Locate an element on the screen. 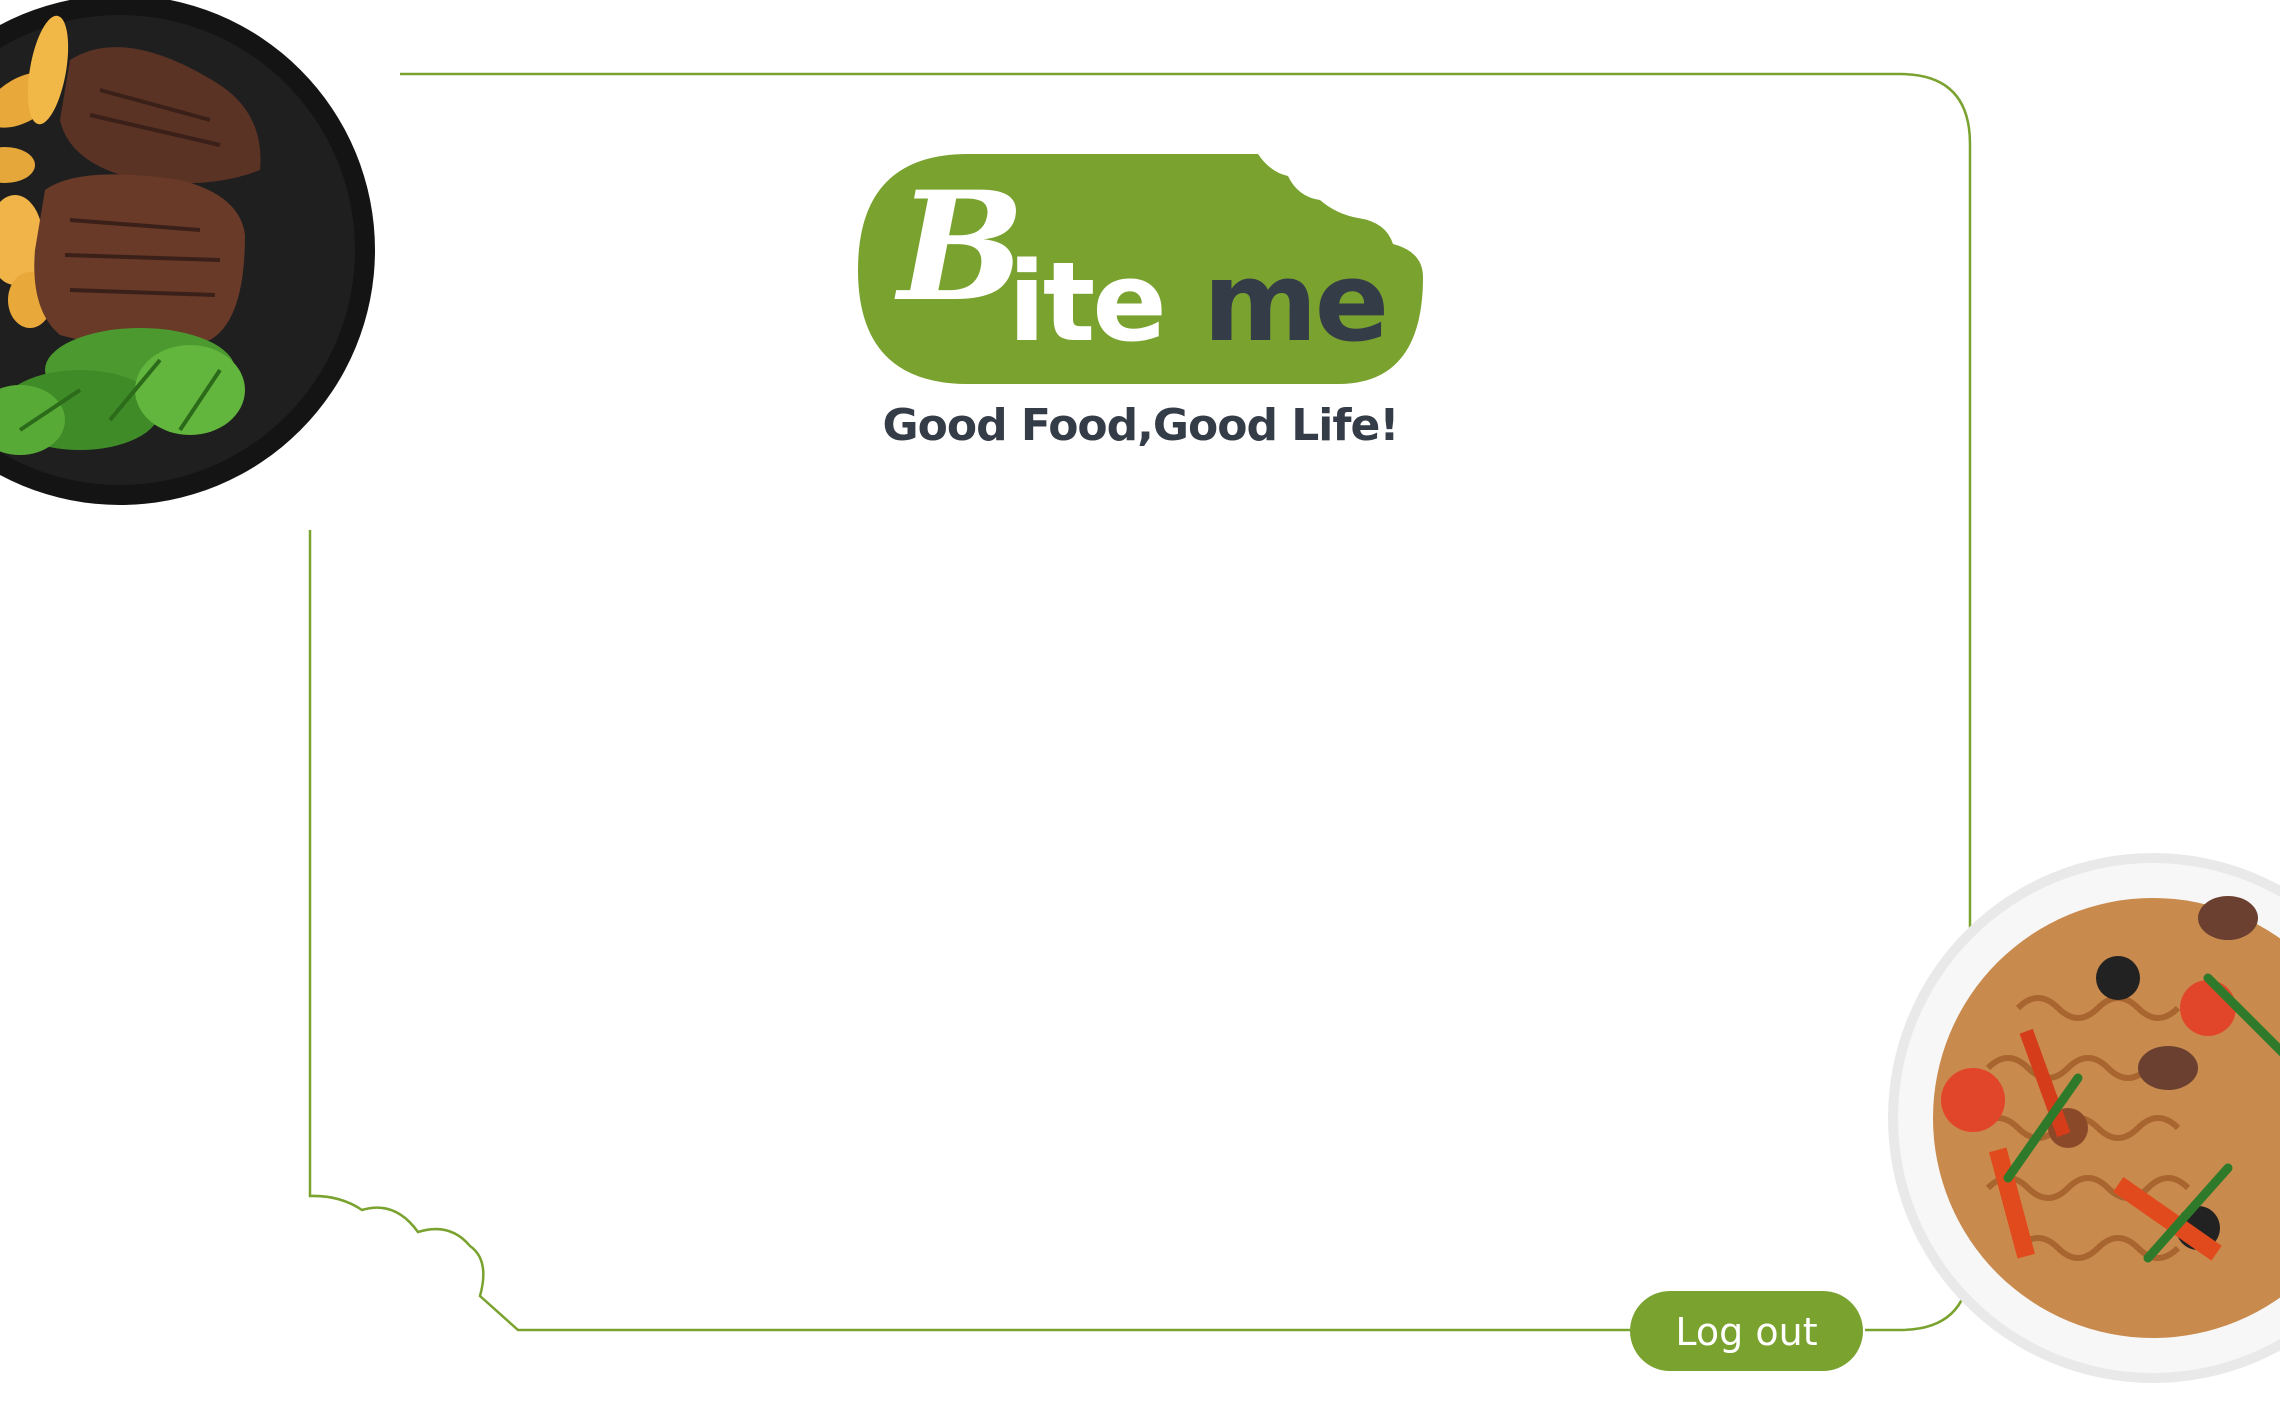 This screenshot has height=1425, width=2280. steak-plate-image is located at coordinates (187, 252).